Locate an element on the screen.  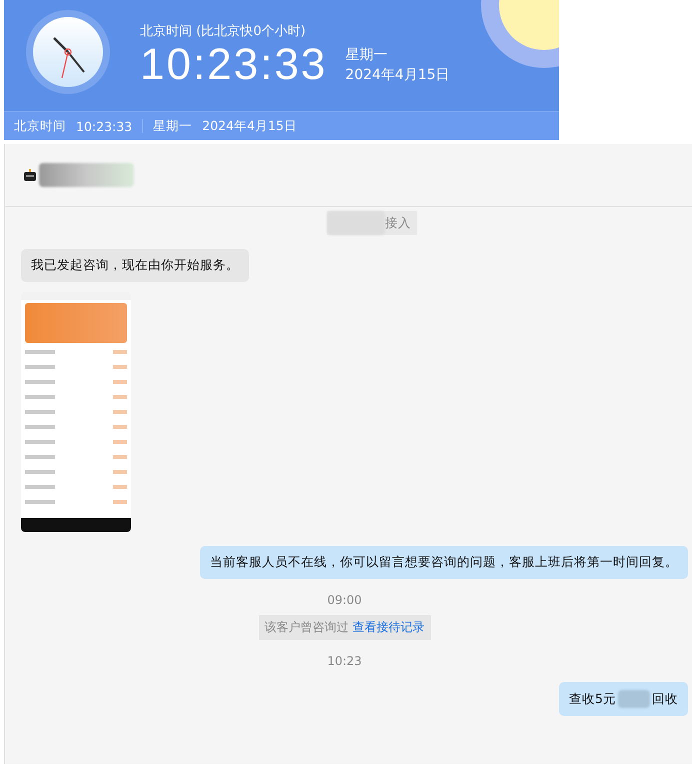
message-bubble: 当前客服人员不在线，你可以留言想要咨询的问题，客服上班后将第一时间回复。 is located at coordinates (444, 562).